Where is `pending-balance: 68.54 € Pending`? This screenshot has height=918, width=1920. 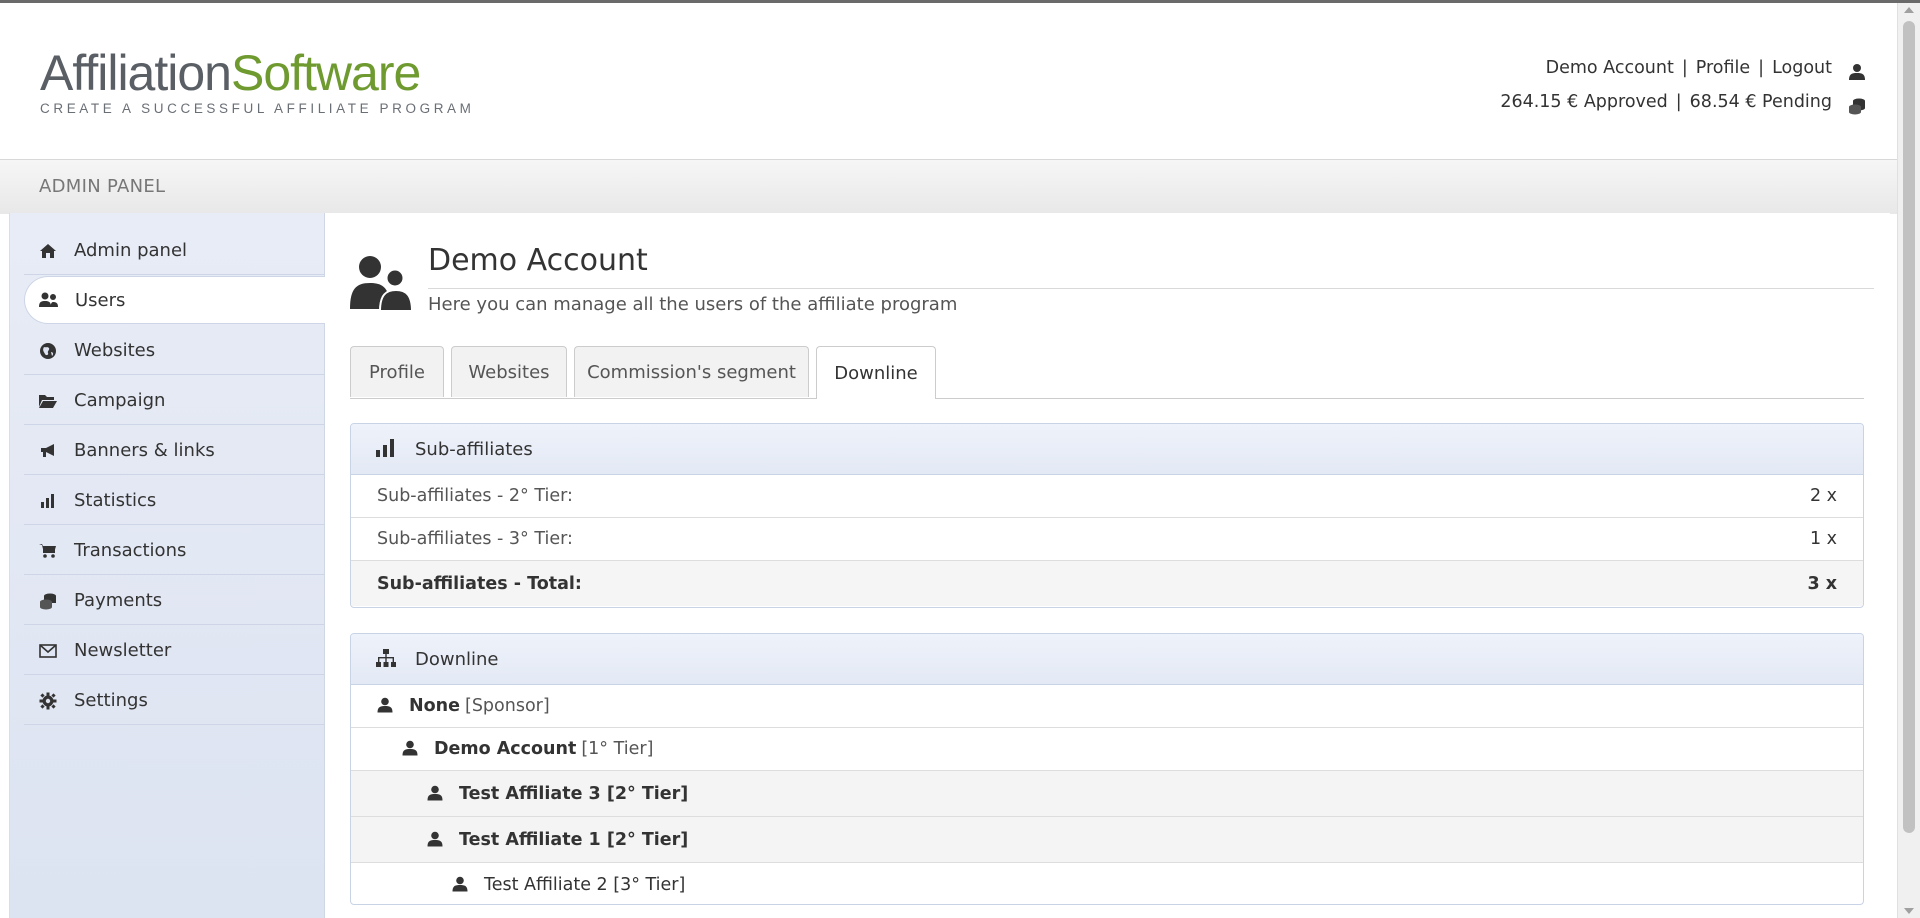
pending-balance: 68.54 € Pending is located at coordinates (1760, 102).